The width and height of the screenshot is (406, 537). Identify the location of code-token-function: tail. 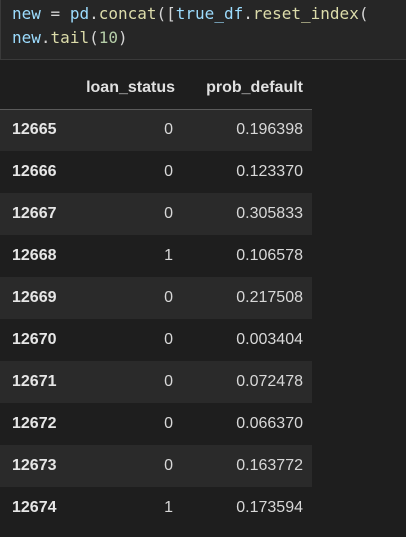
(70, 37).